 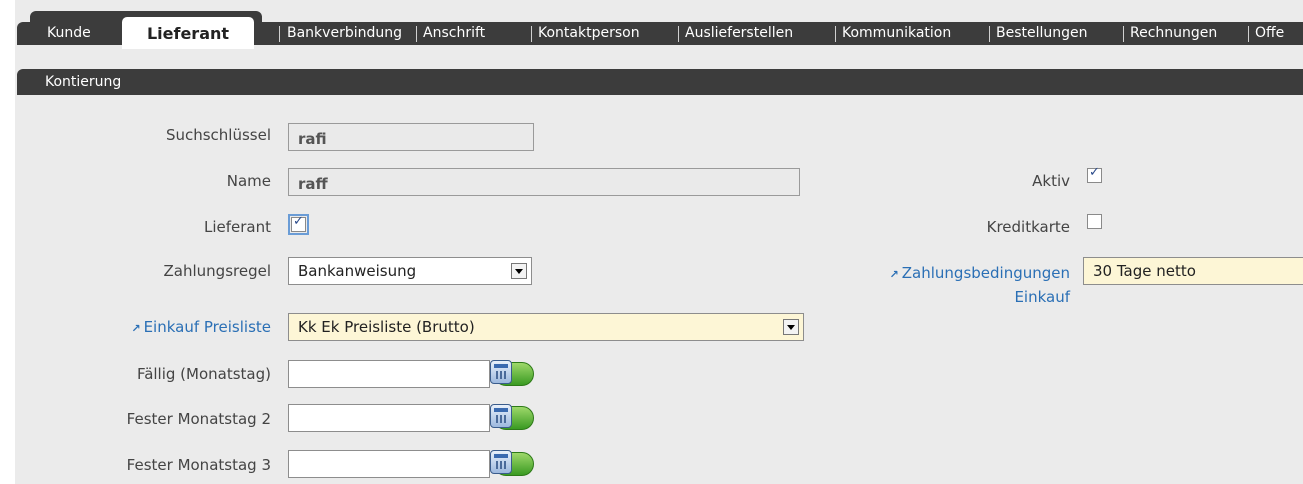 I want to click on einkauf-preisliste-link: ↗ Einkauf Preisliste, so click(x=201, y=327).